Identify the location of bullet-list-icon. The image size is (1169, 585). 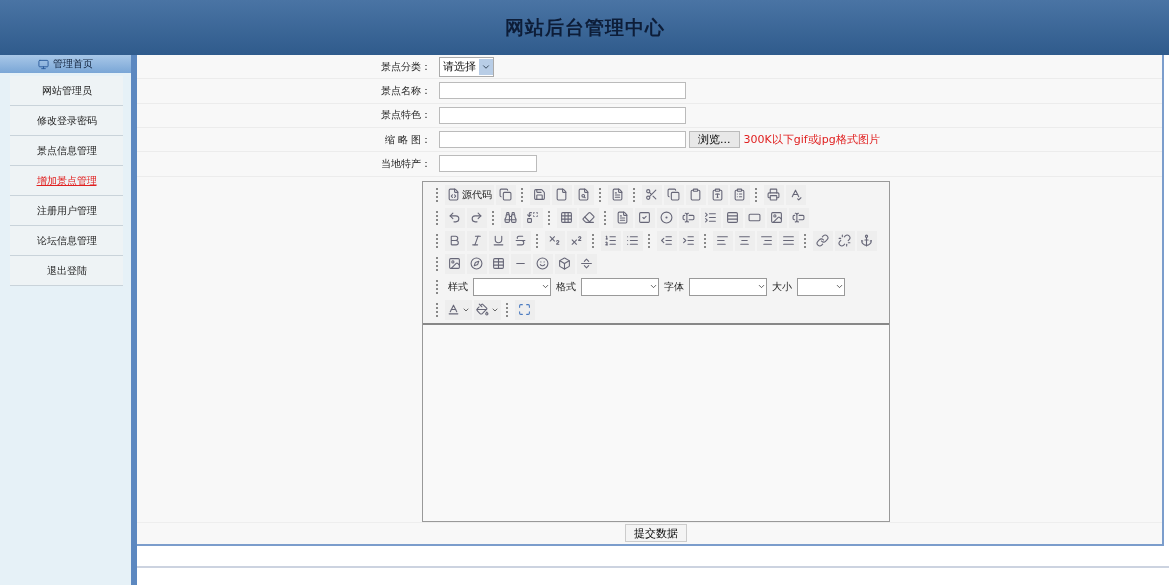
(632, 240).